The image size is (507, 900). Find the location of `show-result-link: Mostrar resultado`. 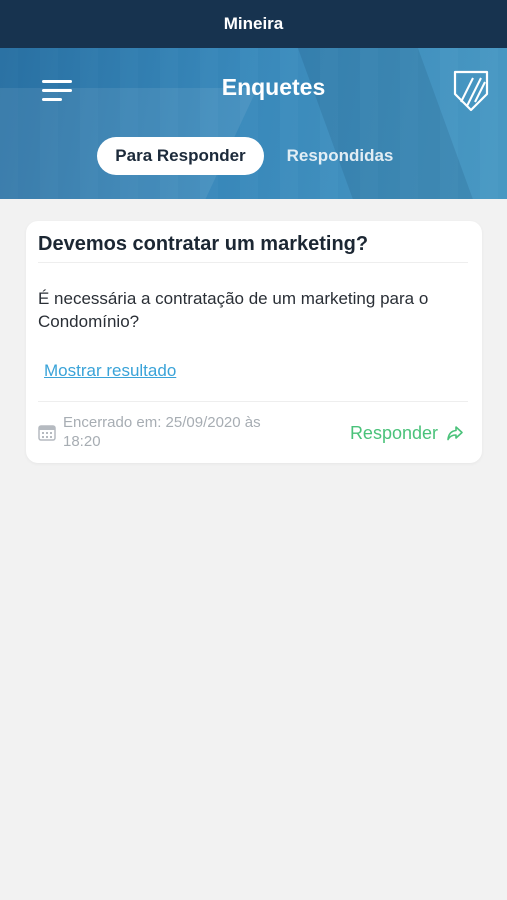

show-result-link: Mostrar resultado is located at coordinates (110, 371).